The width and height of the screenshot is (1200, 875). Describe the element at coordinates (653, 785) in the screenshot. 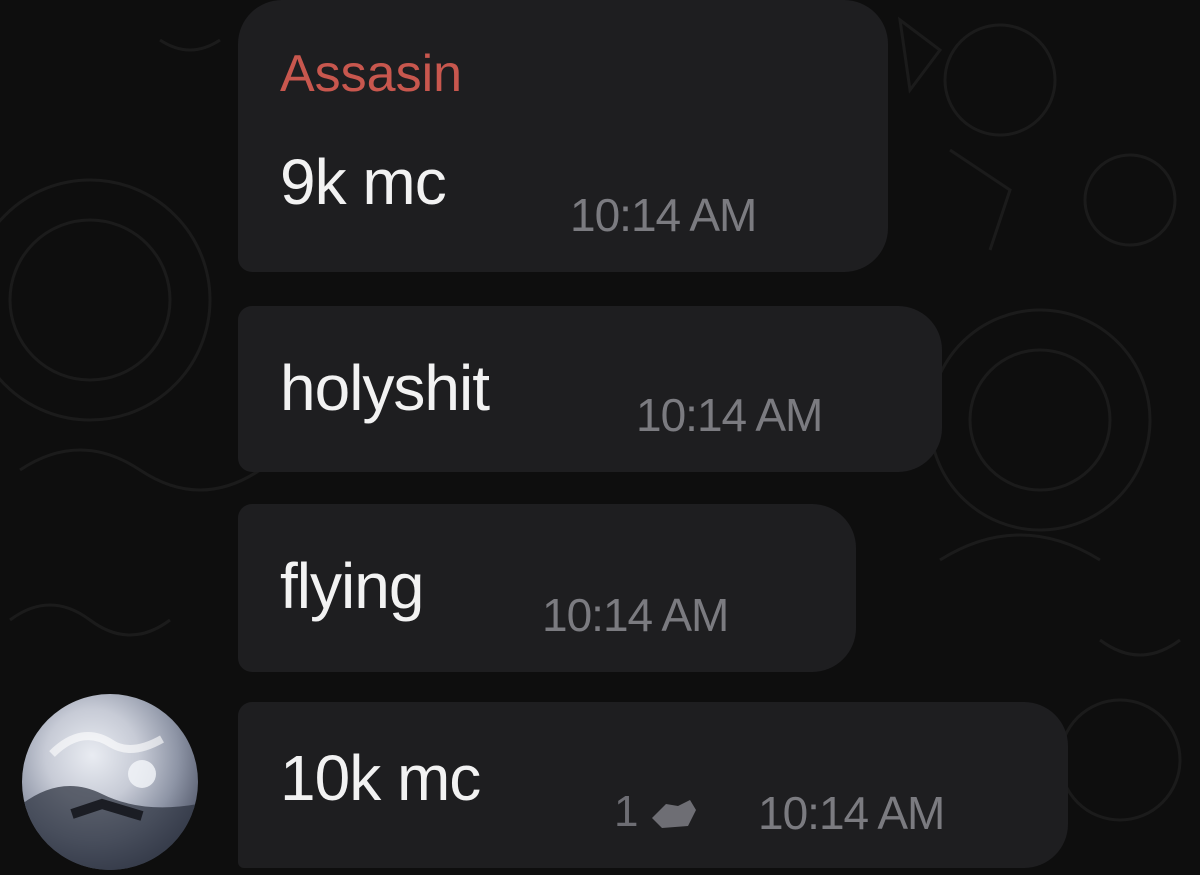

I see `message-bubble: 10k mc 1 10:14 AM` at that location.